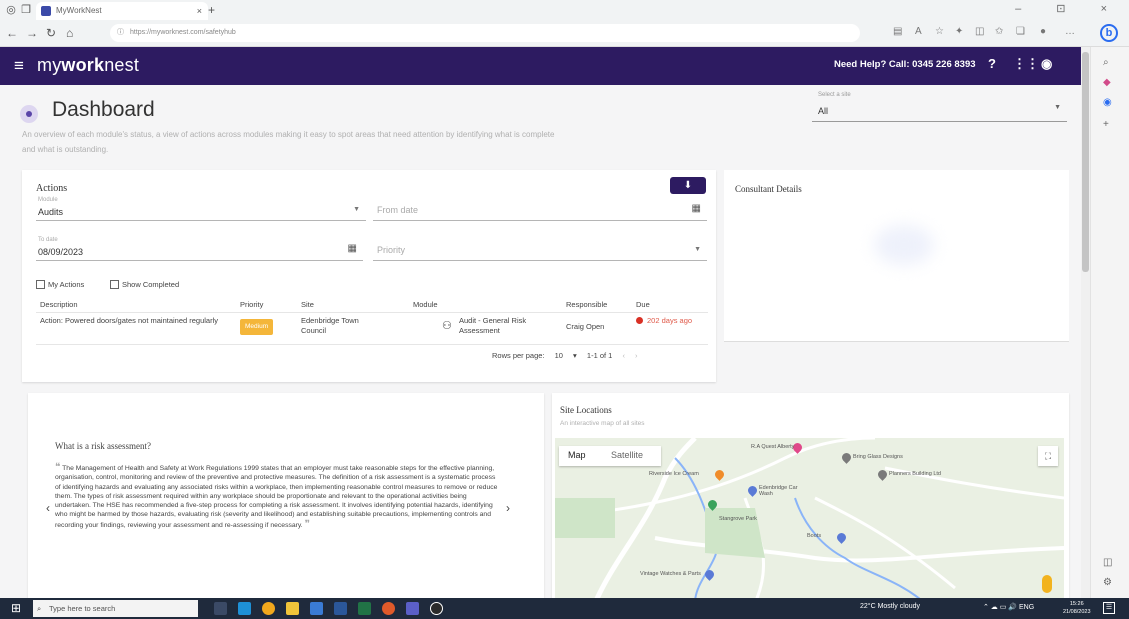  I want to click on home-icon: ⌂, so click(69, 33).